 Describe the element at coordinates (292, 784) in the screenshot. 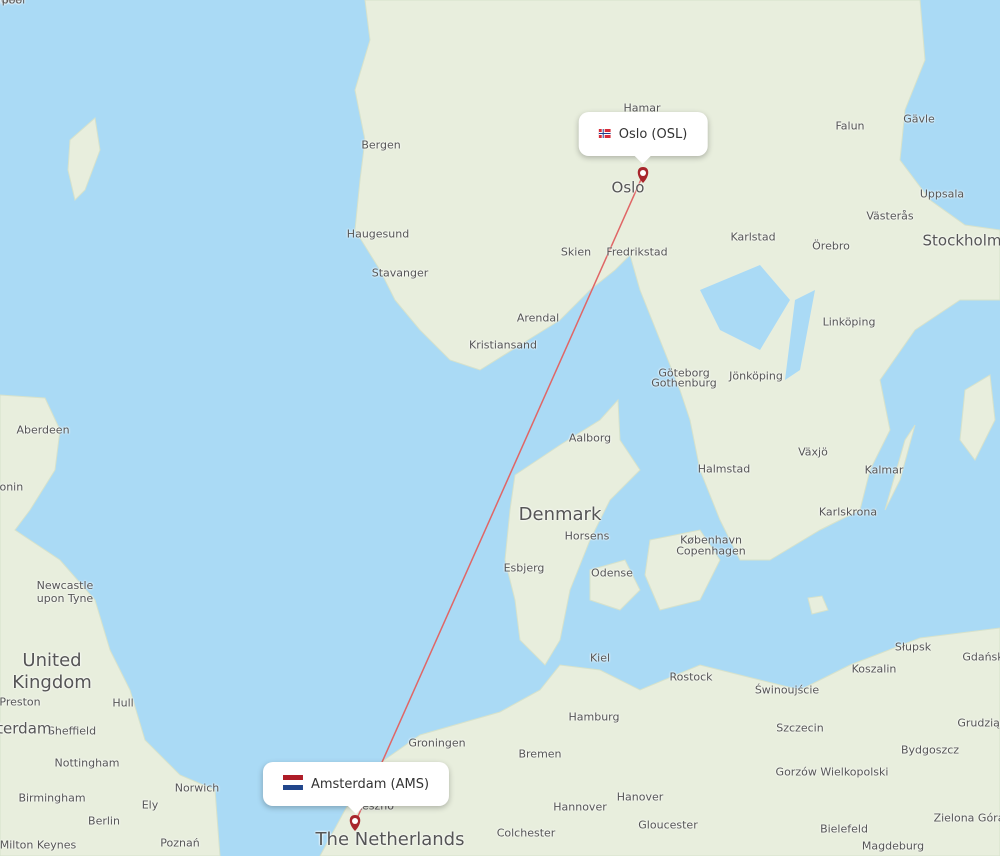

I see `netherlands-flag-icon` at that location.